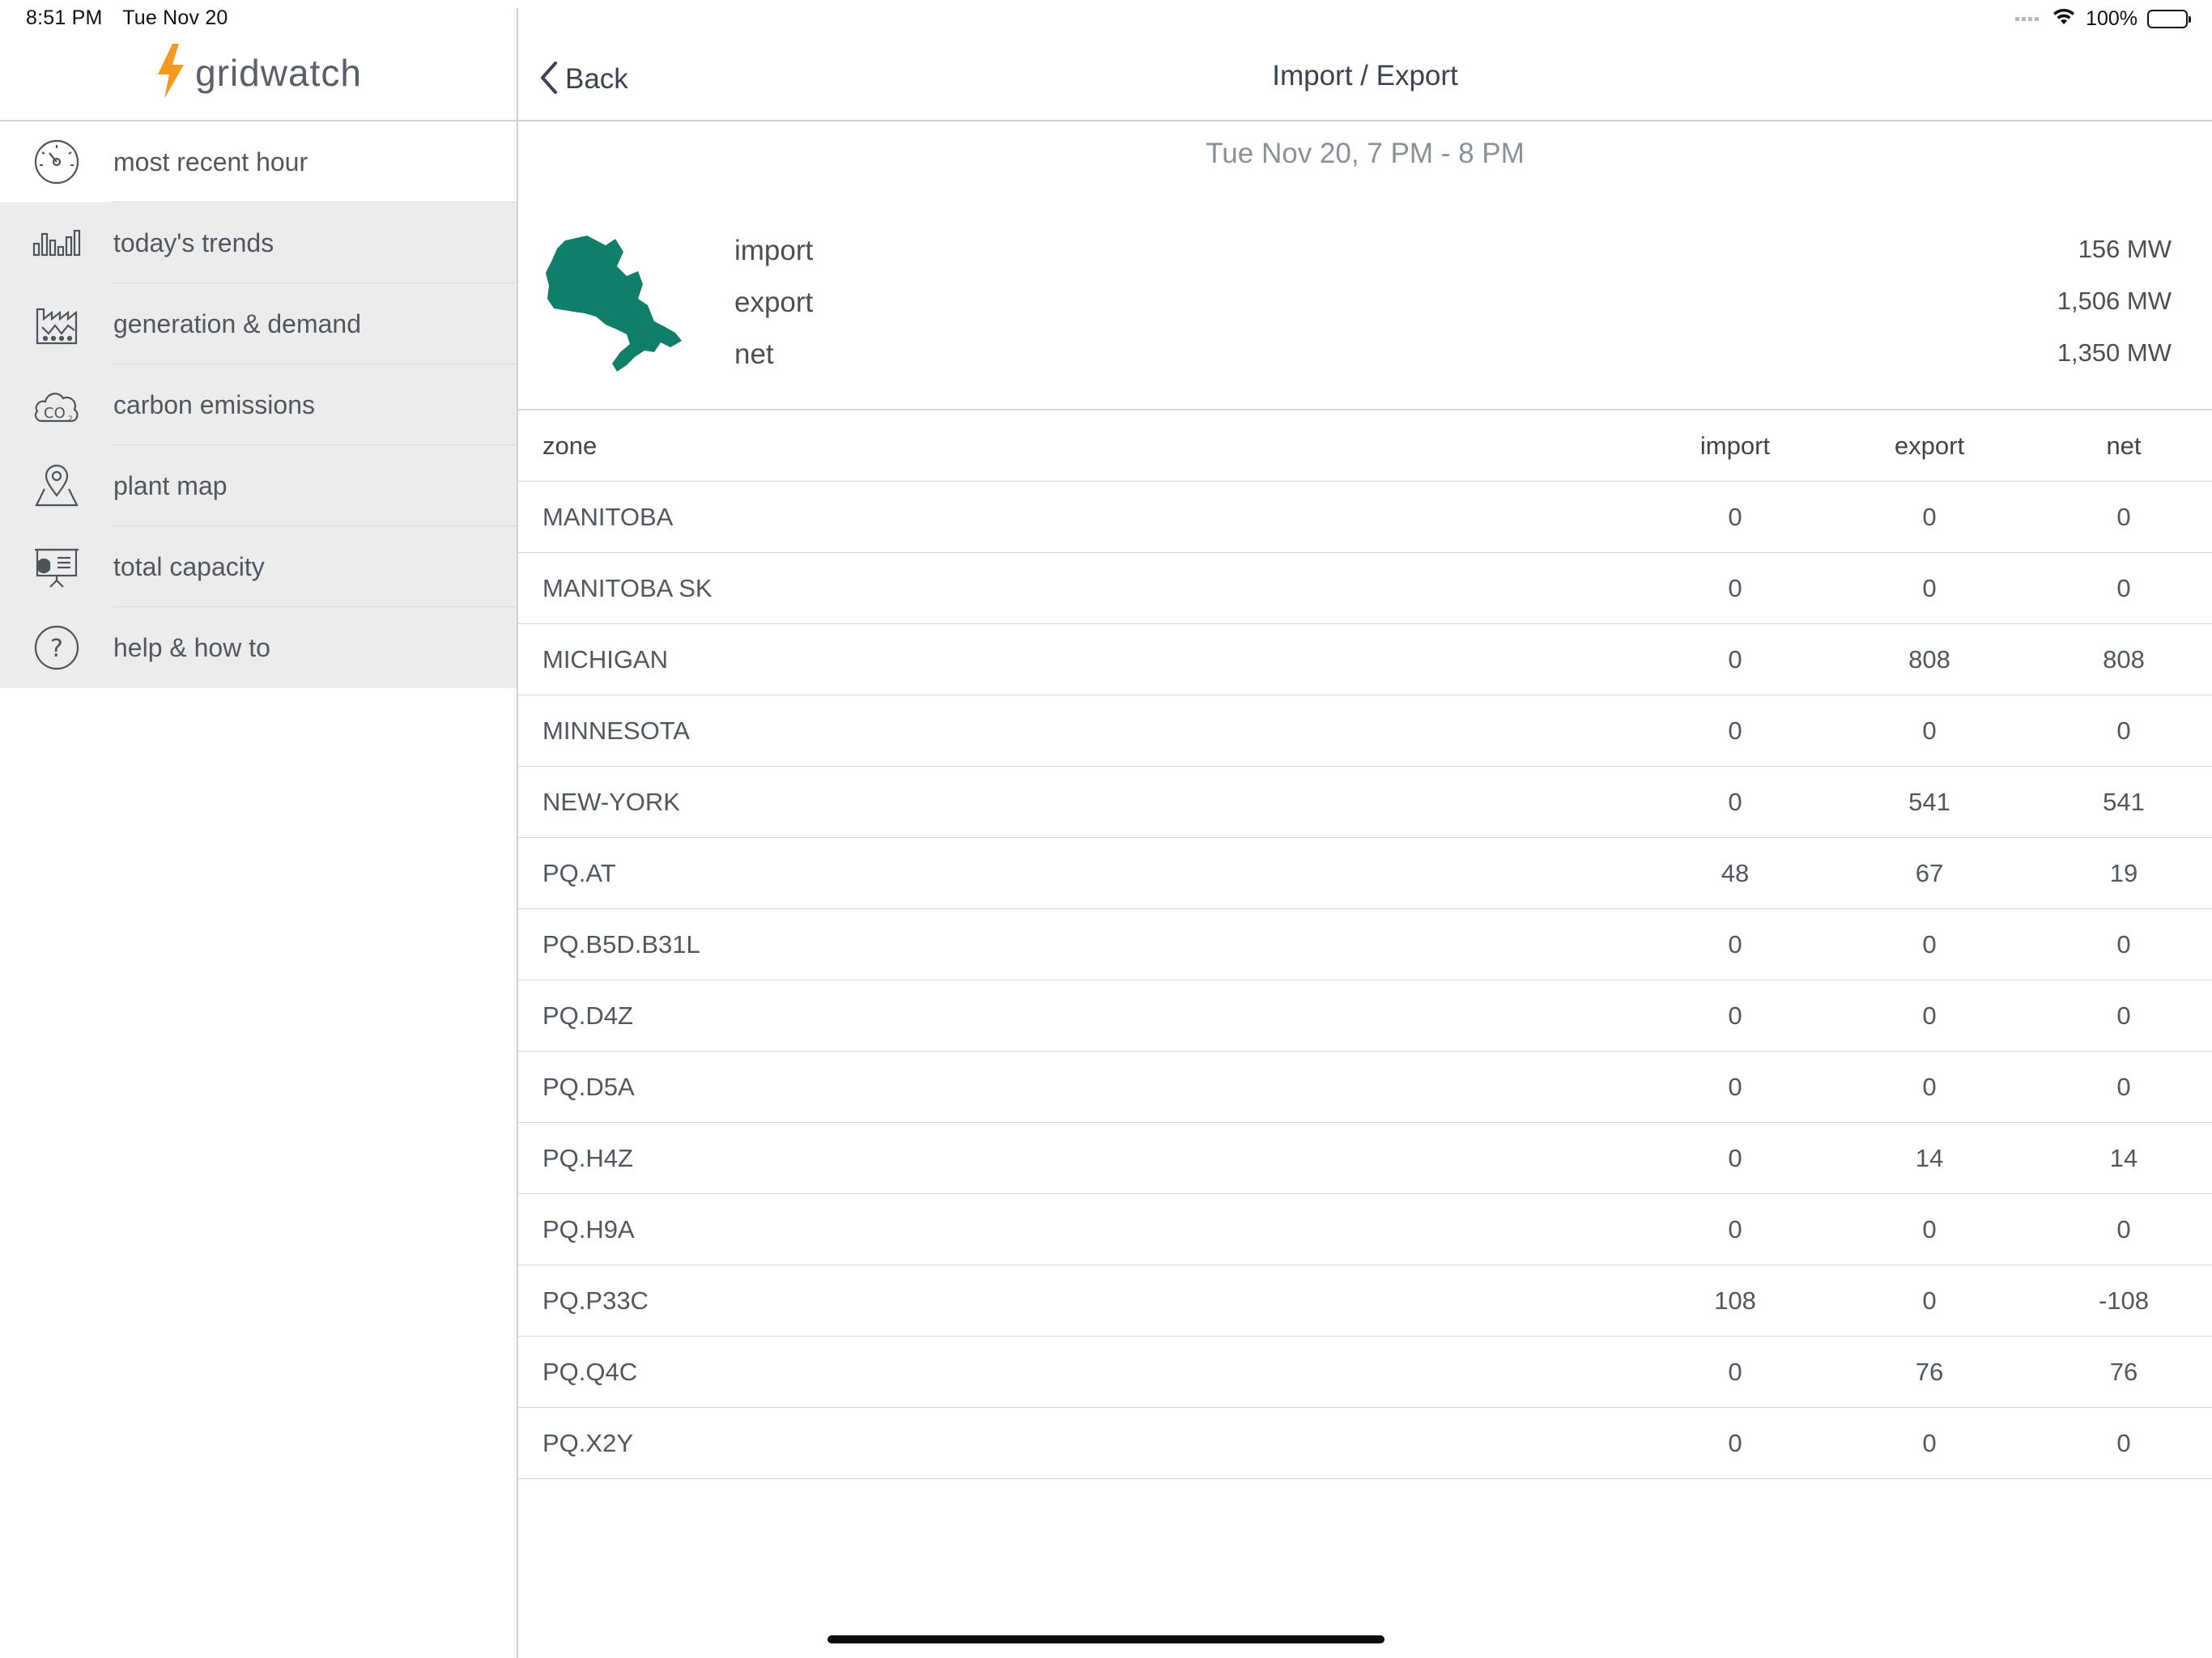 The image size is (2212, 1658). What do you see at coordinates (611, 801) in the screenshot?
I see `zone-cell: NEW-YORK` at bounding box center [611, 801].